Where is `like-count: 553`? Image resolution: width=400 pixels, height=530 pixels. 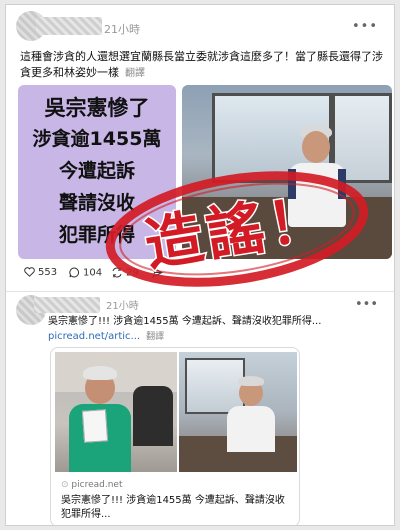
like-count: 553 is located at coordinates (48, 272).